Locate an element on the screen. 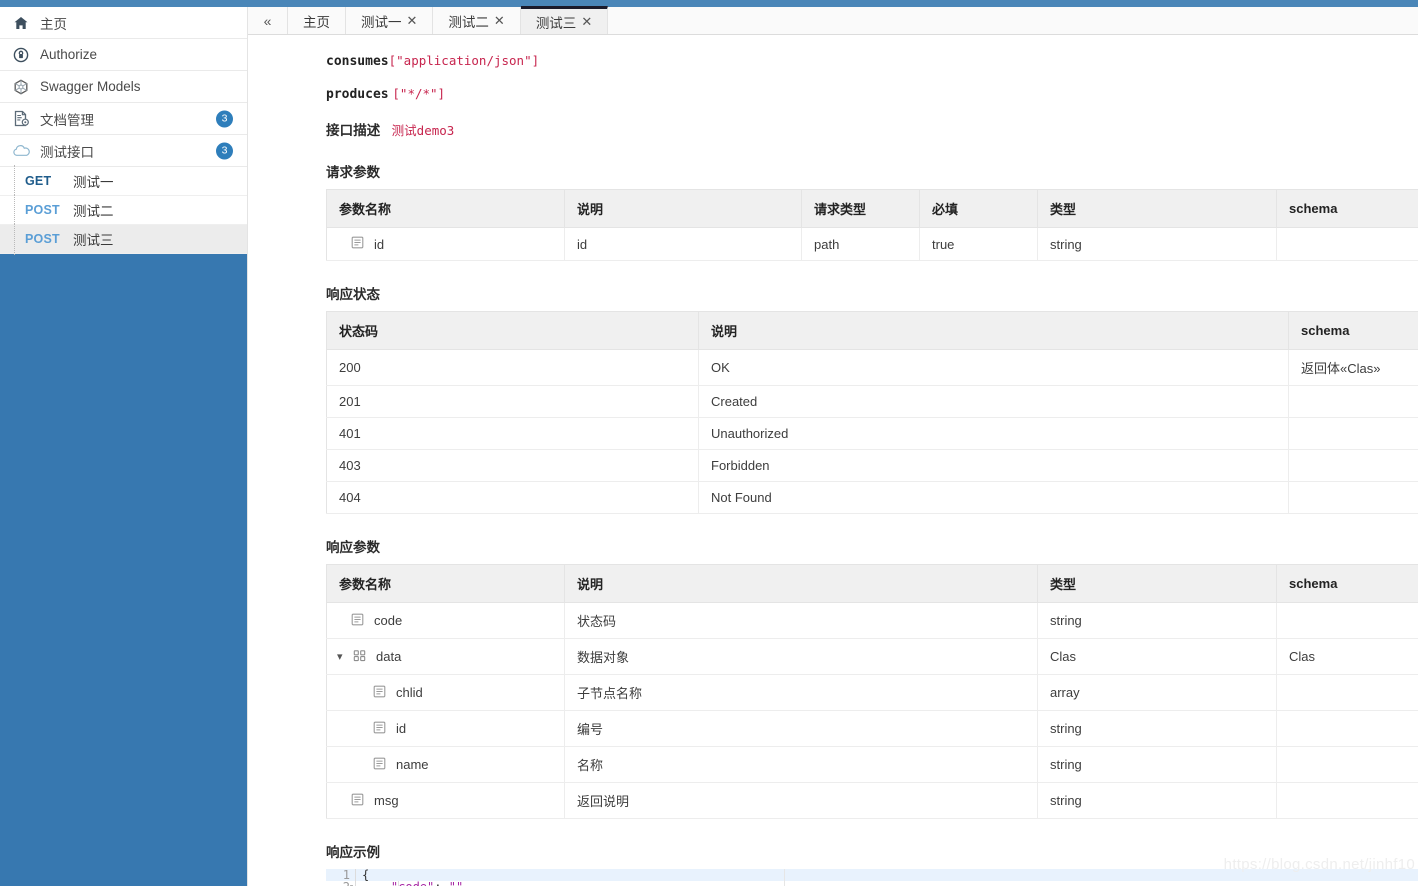 The height and width of the screenshot is (886, 1418). param-desc-cell: 数据对象 is located at coordinates (801, 656).